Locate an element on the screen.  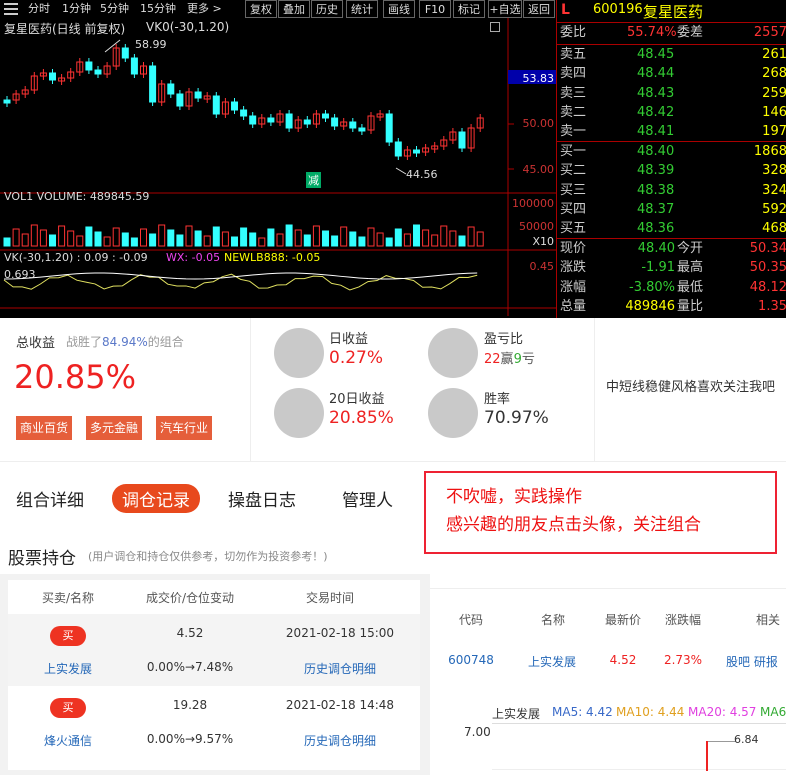
stat-value: 48.40 is located at coordinates (656, 248).